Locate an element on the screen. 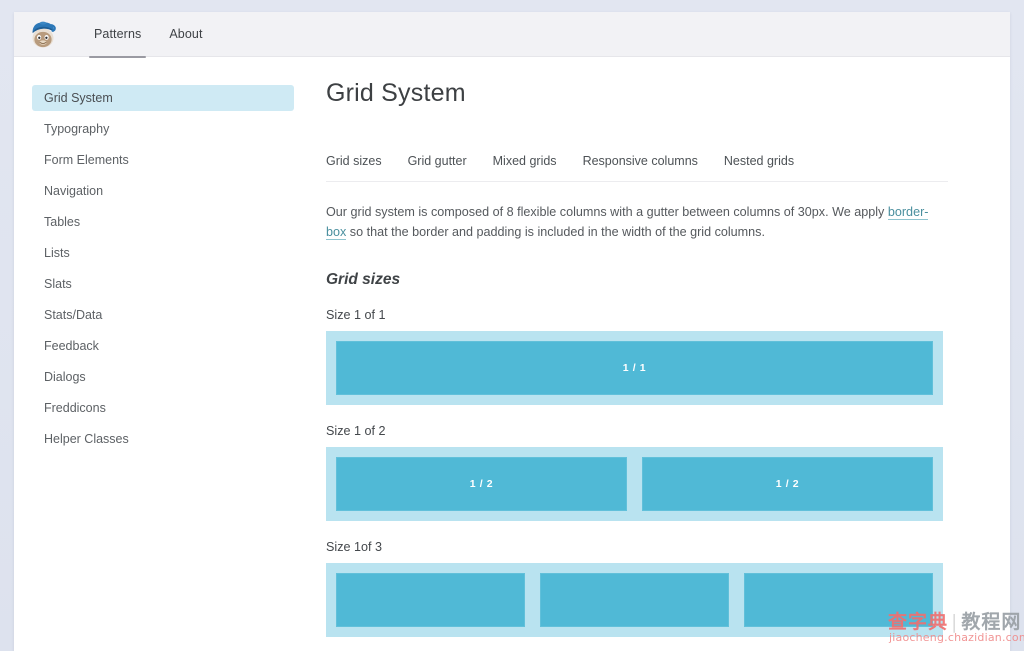  mailchimp-freddie-logo-icon is located at coordinates (43, 34).